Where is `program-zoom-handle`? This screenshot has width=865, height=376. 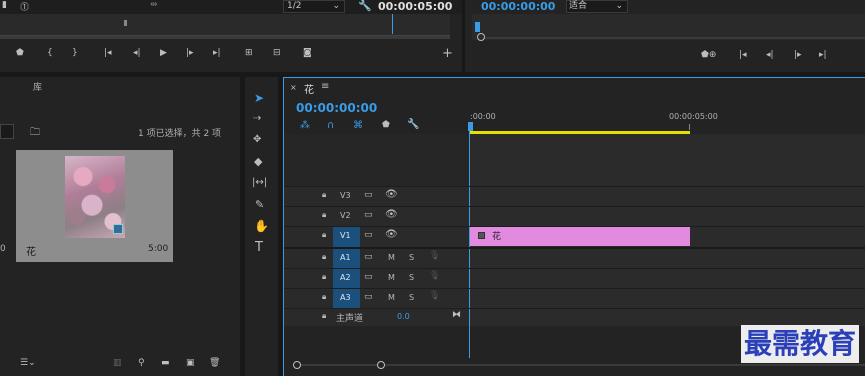 program-zoom-handle is located at coordinates (481, 37).